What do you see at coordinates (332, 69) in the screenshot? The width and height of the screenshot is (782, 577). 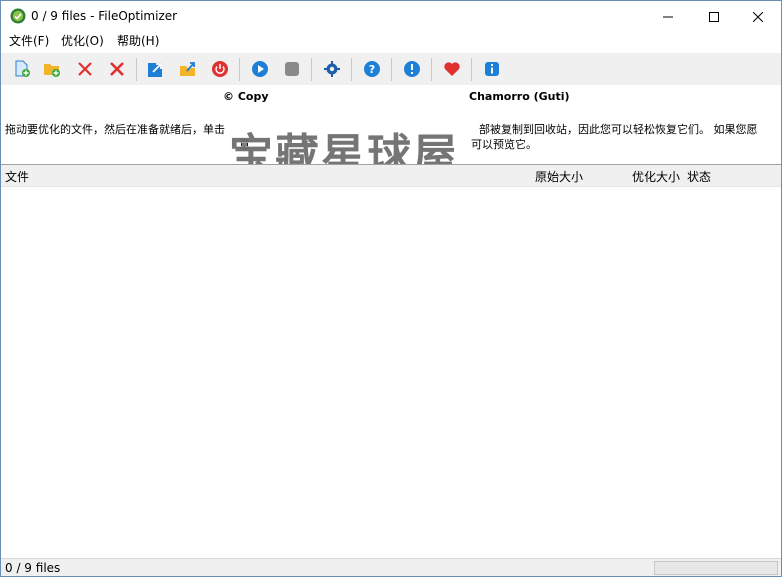 I see `gear-icon` at bounding box center [332, 69].